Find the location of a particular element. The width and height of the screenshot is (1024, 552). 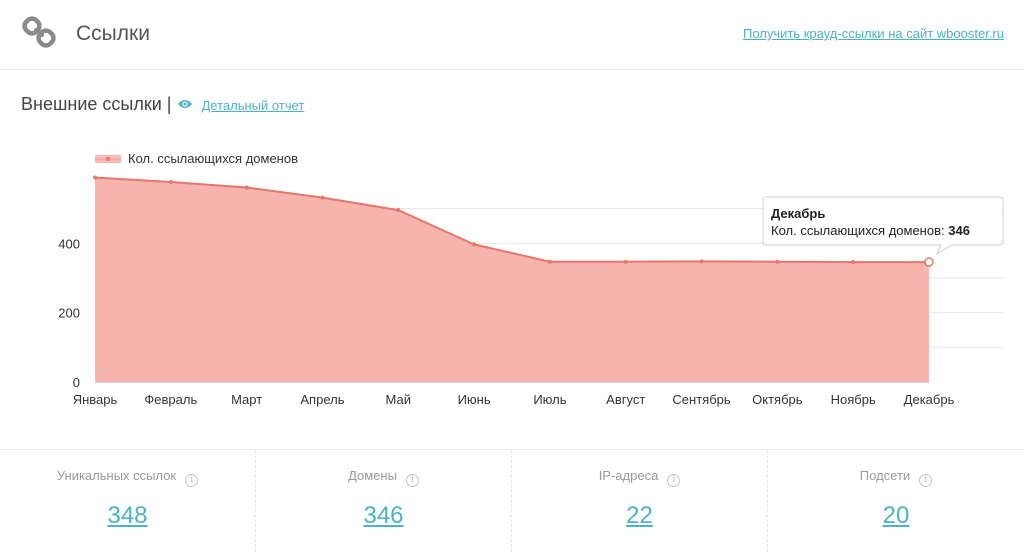

x-tick-label: Февраль is located at coordinates (170, 399).